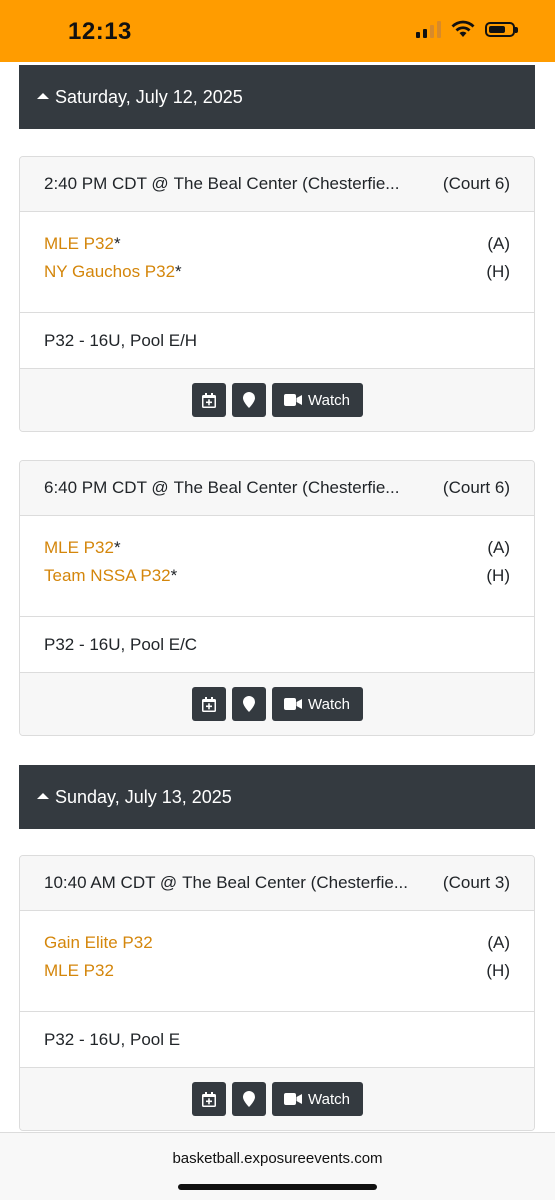  Describe the element at coordinates (98, 942) in the screenshot. I see `team-link: Gain Elite P32` at that location.